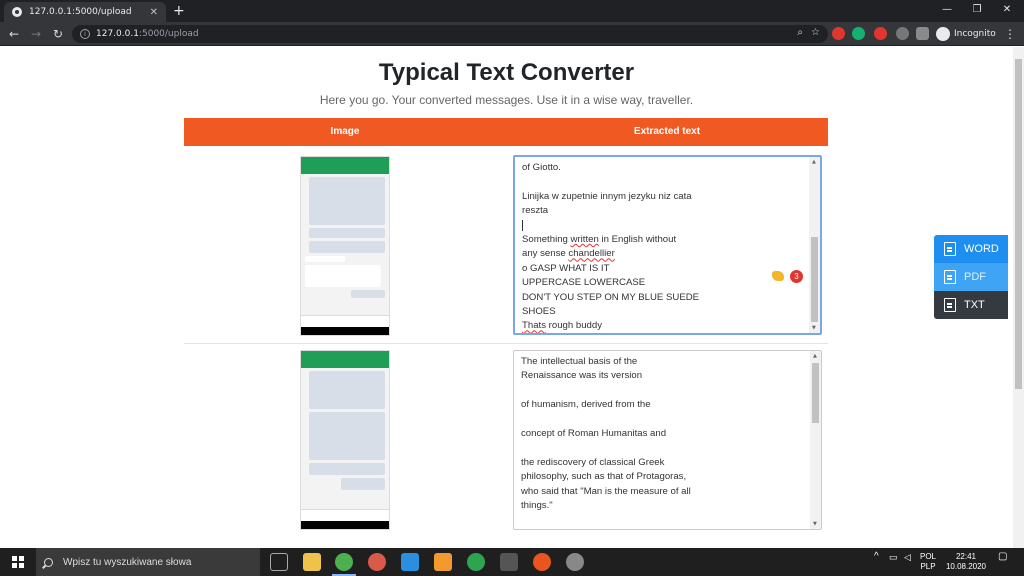  What do you see at coordinates (1002, 557) in the screenshot?
I see `notification-icon: ▢` at bounding box center [1002, 557].